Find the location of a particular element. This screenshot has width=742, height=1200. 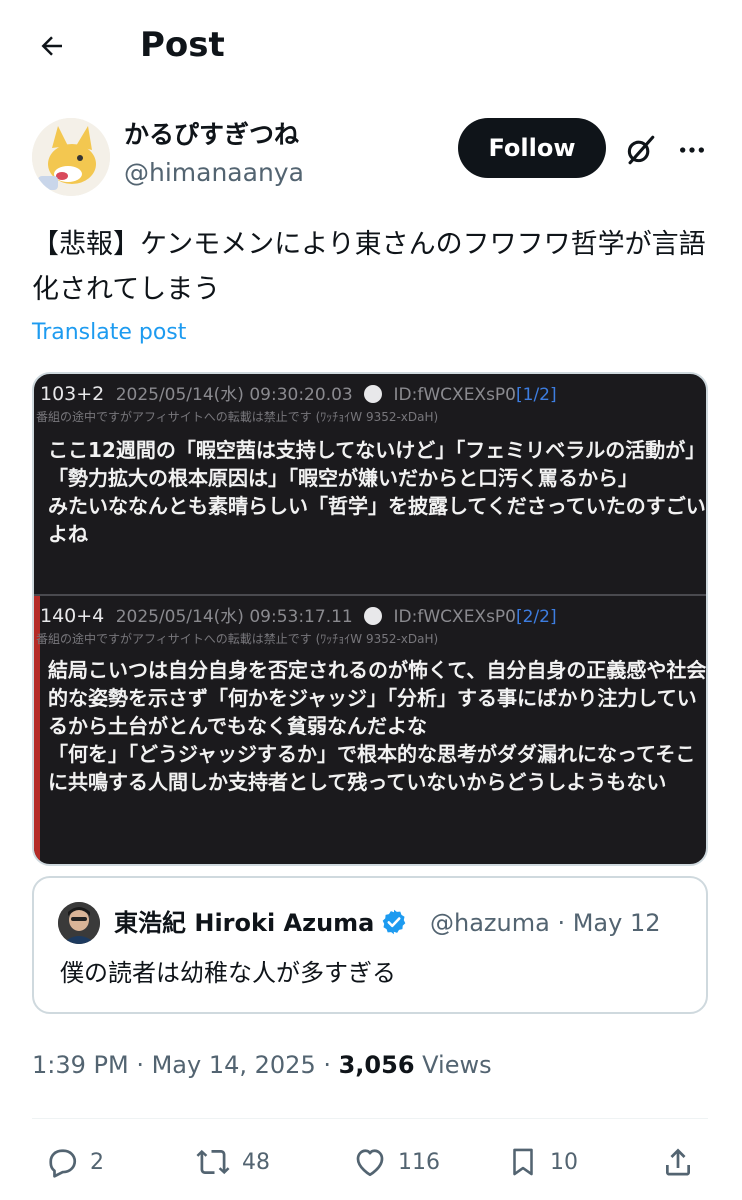

verified-icon is located at coordinates (394, 922).